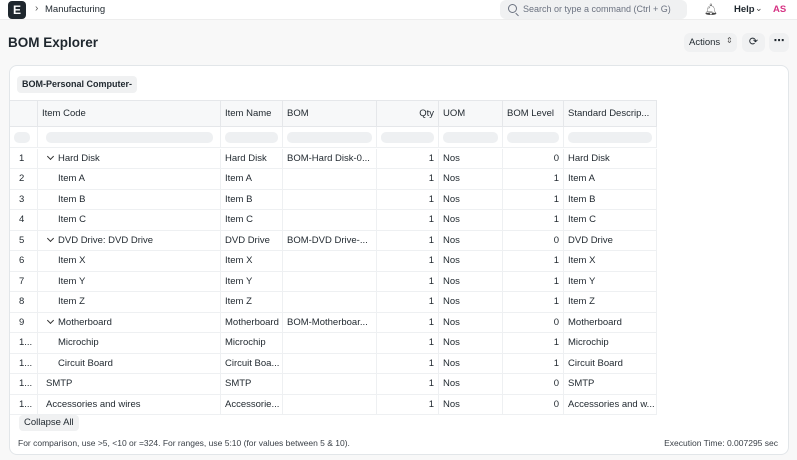  What do you see at coordinates (333, 220) in the screenshot?
I see `table-row: 4 Item C Item C 1 Nos 1 Item C` at bounding box center [333, 220].